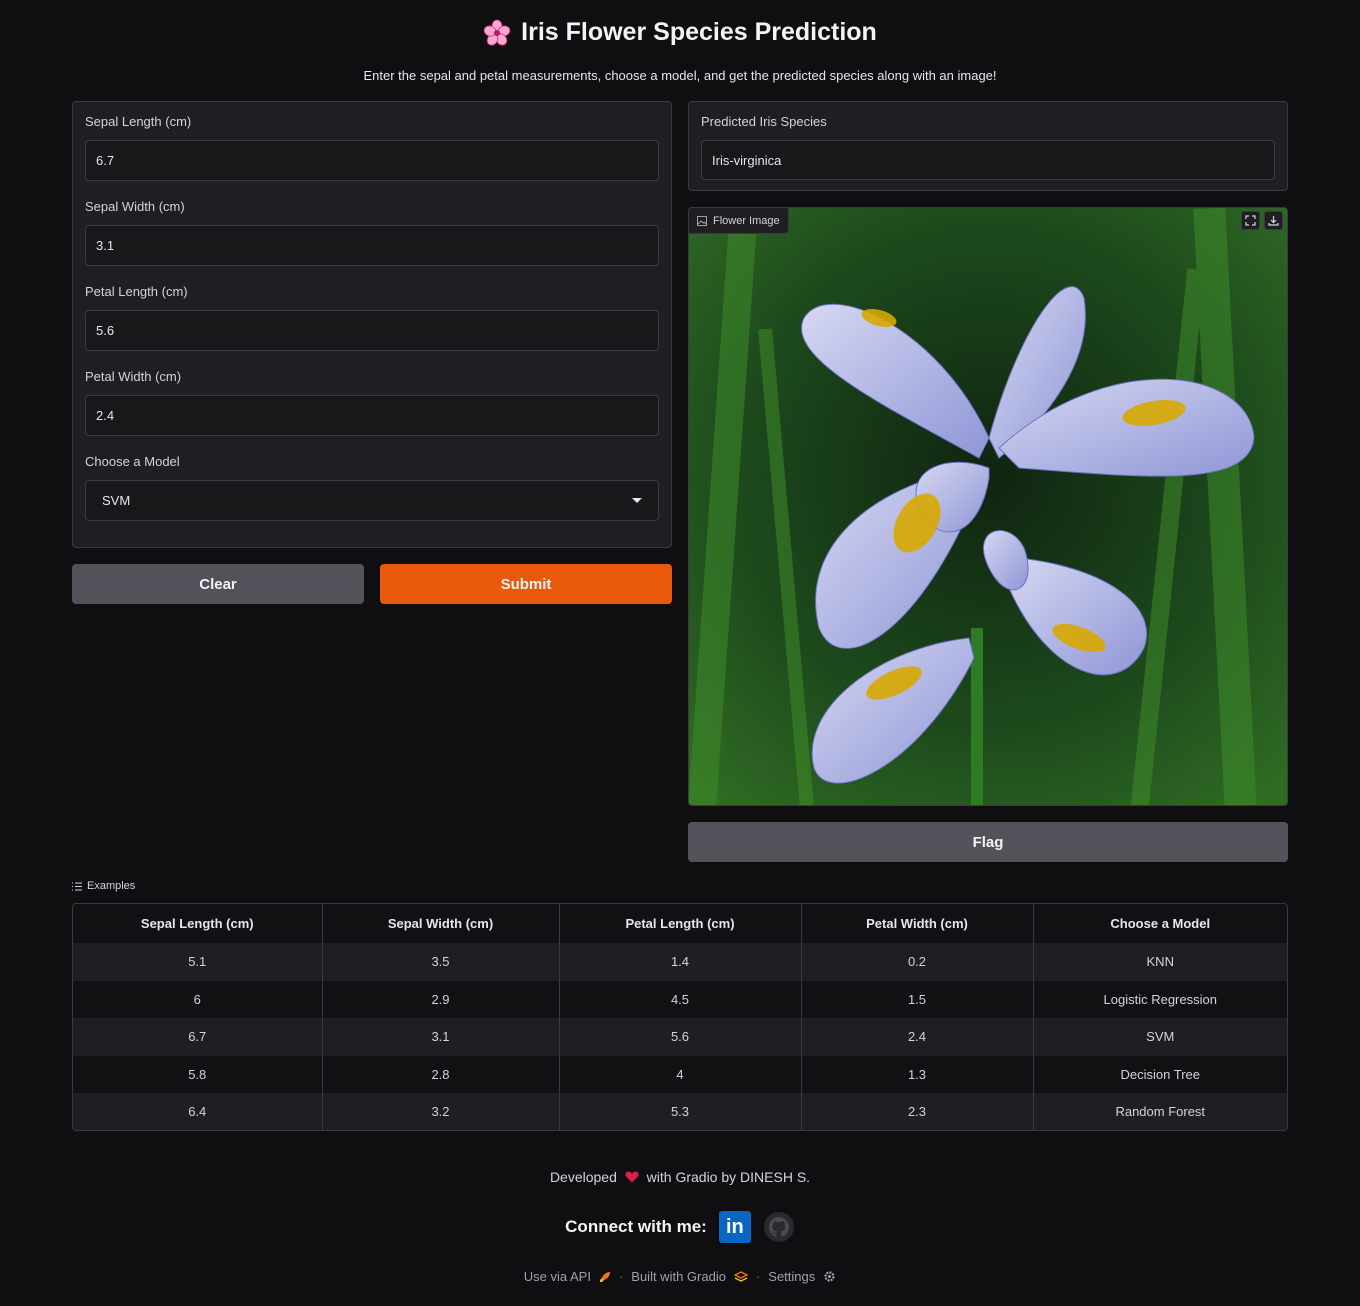  What do you see at coordinates (699, 32) in the screenshot?
I see `page-title-text: Iris Flower Species Prediction` at bounding box center [699, 32].